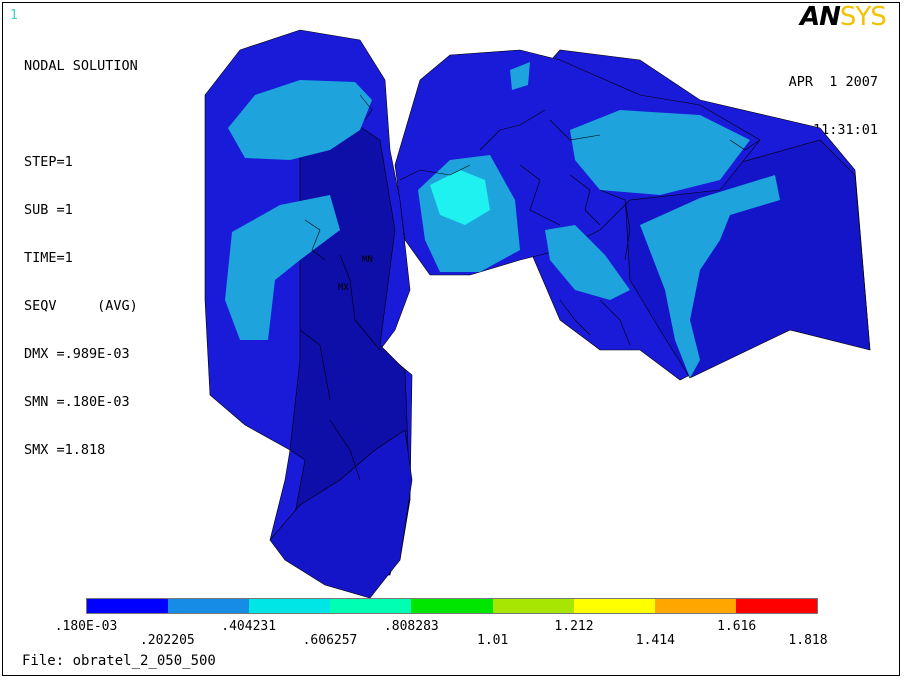  Describe the element at coordinates (574, 626) in the screenshot. I see `legend-tick-label: 1.212` at that location.